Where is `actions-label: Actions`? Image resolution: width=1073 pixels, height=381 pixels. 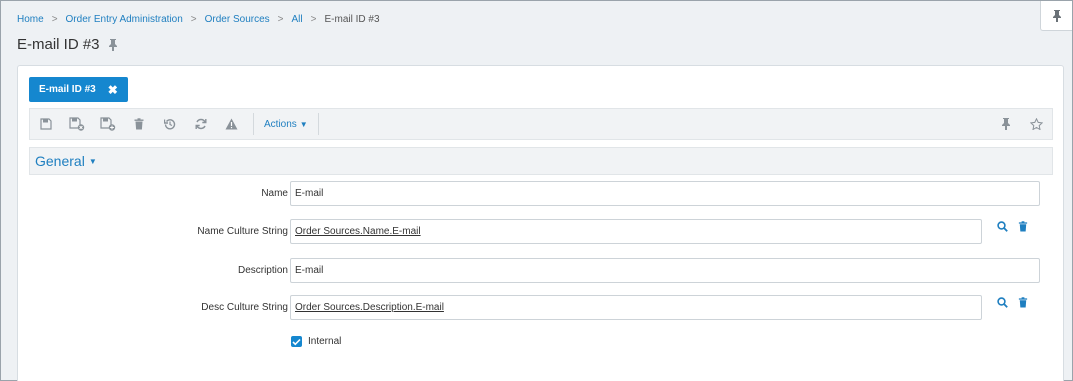
actions-label: Actions is located at coordinates (280, 124).